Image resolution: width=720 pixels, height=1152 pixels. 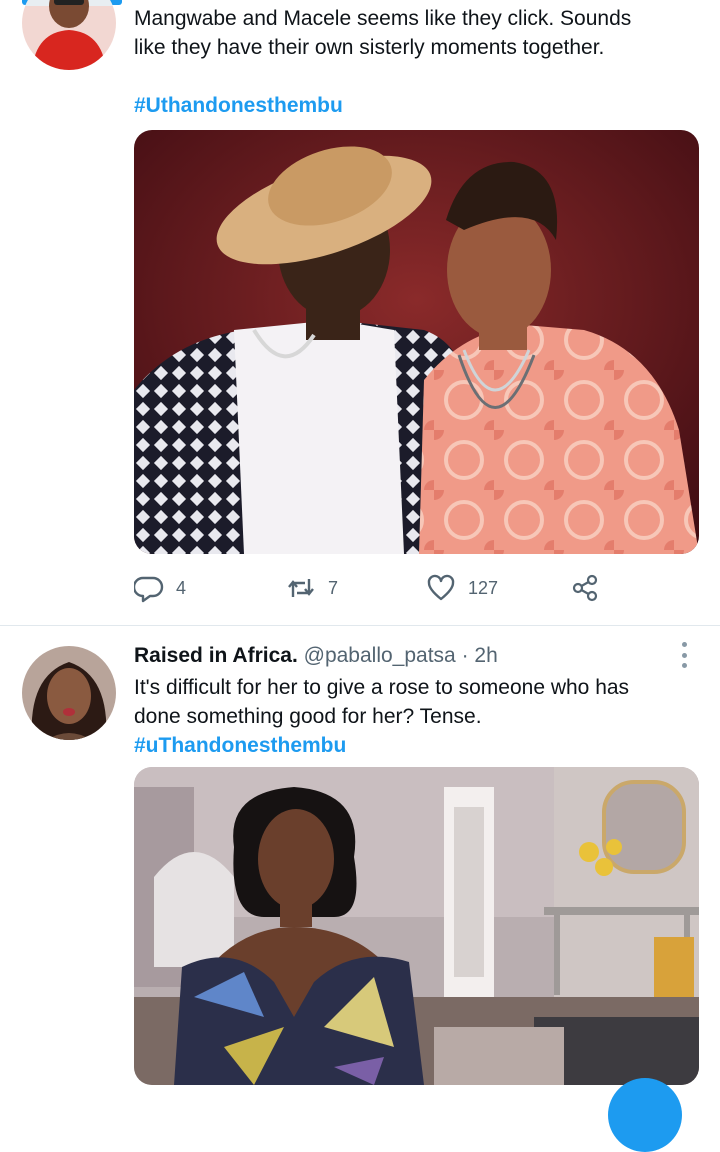 What do you see at coordinates (483, 587) in the screenshot?
I see `like-count: 127` at bounding box center [483, 587].